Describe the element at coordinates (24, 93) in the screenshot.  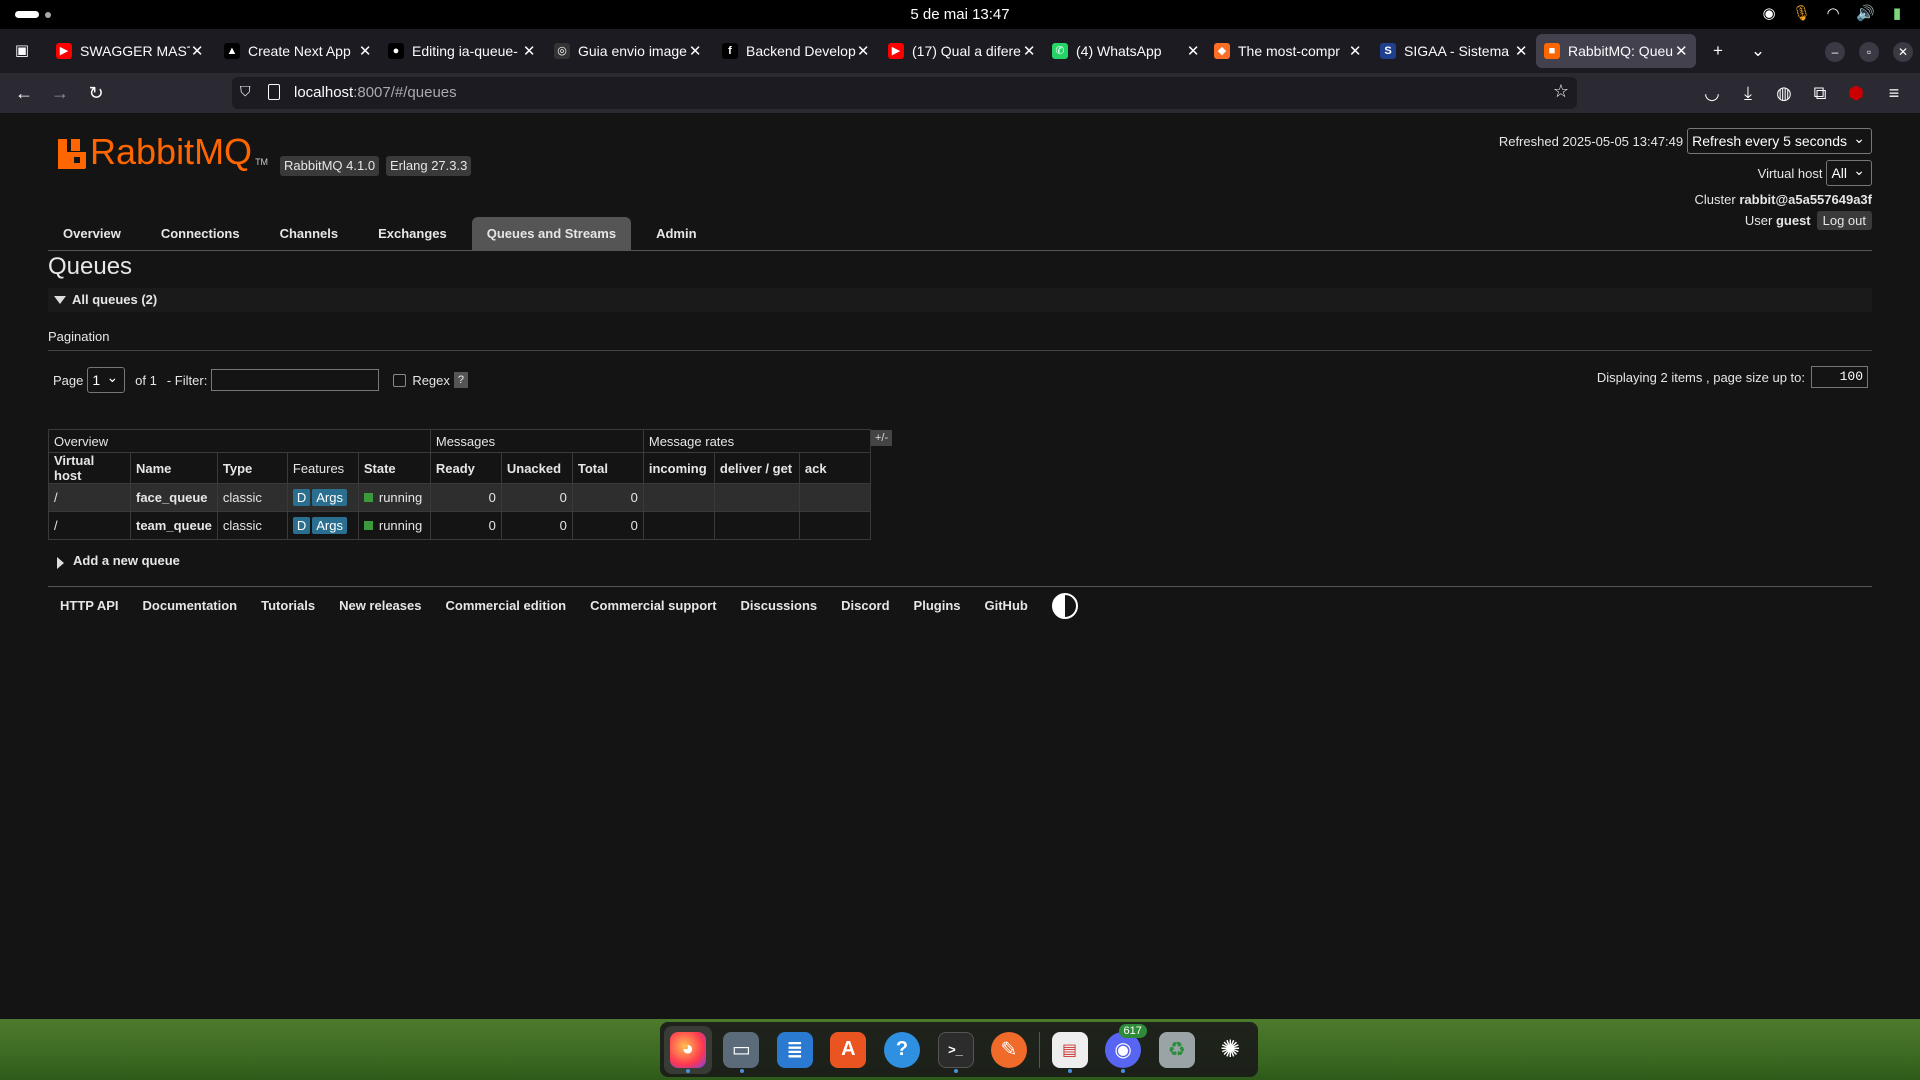
I see `back-arrow-icon: ←` at that location.